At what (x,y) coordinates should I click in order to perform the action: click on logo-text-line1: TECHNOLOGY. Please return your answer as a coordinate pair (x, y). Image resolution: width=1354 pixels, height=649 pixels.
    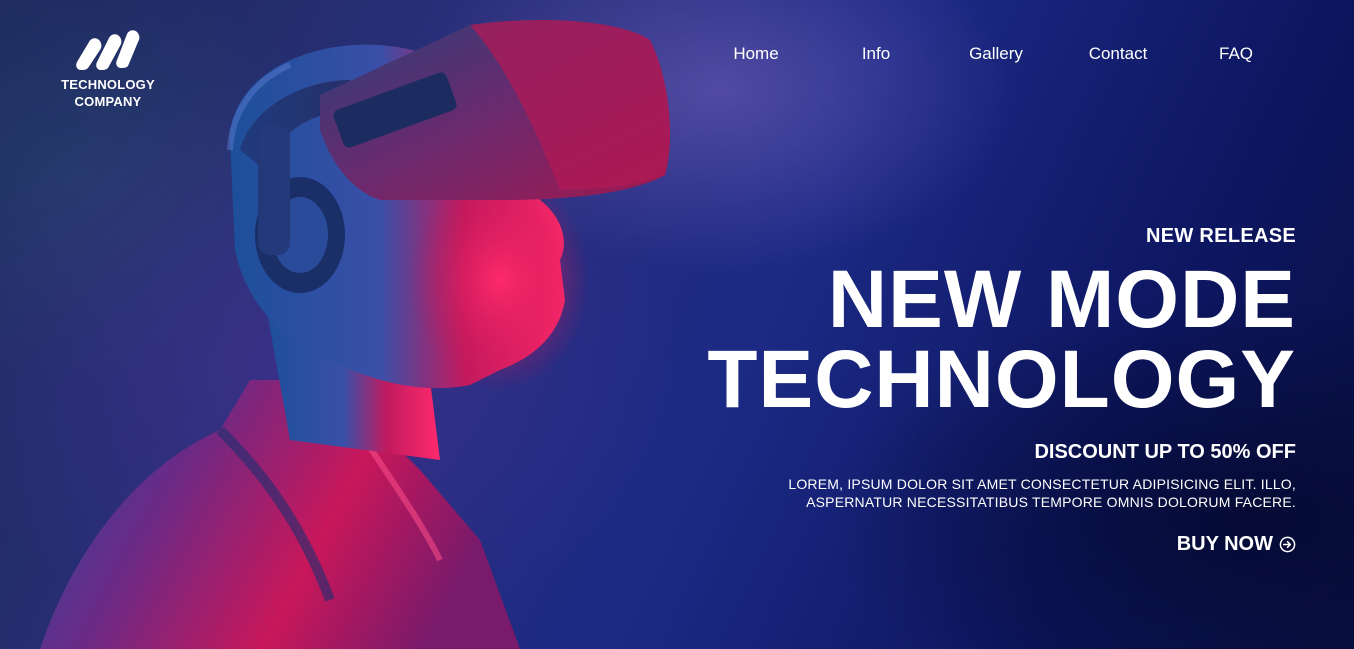
    Looking at the image, I should click on (108, 84).